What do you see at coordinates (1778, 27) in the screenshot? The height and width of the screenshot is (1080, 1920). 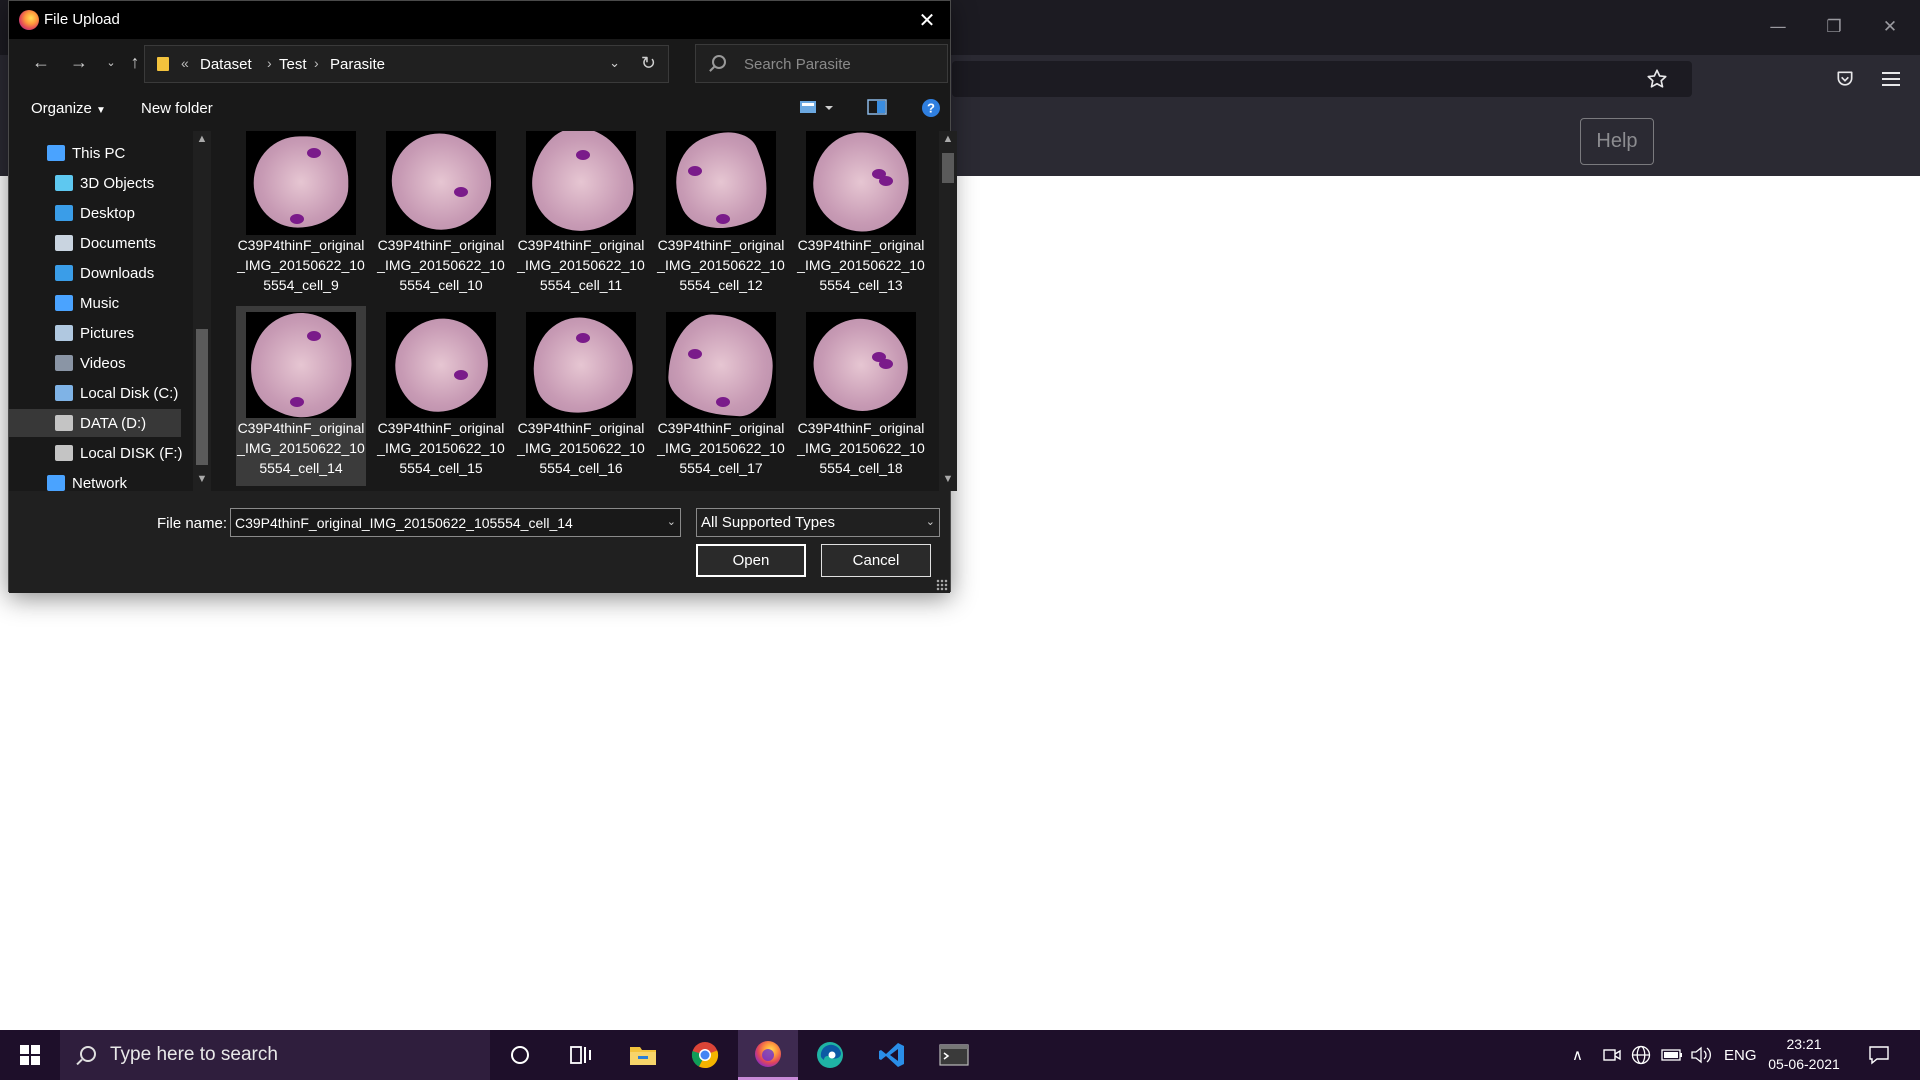 I see `minimize-icon: —` at bounding box center [1778, 27].